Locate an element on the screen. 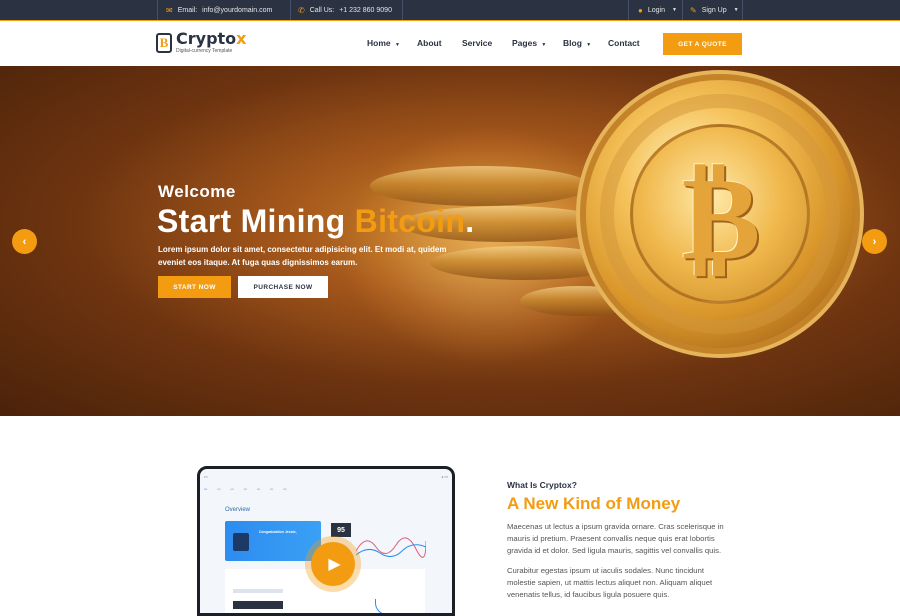  nav-service-label: Service is located at coordinates (477, 43).